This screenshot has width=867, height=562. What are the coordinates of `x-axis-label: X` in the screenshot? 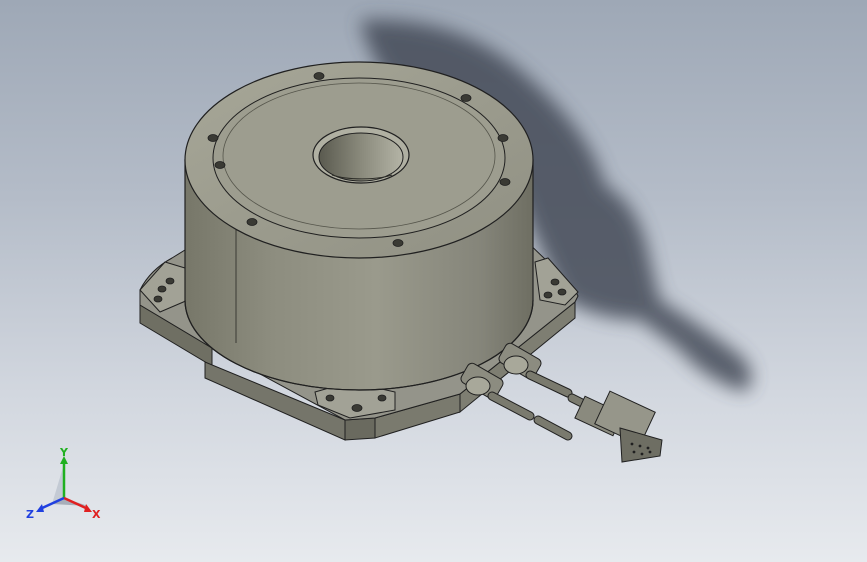 It's located at (96, 514).